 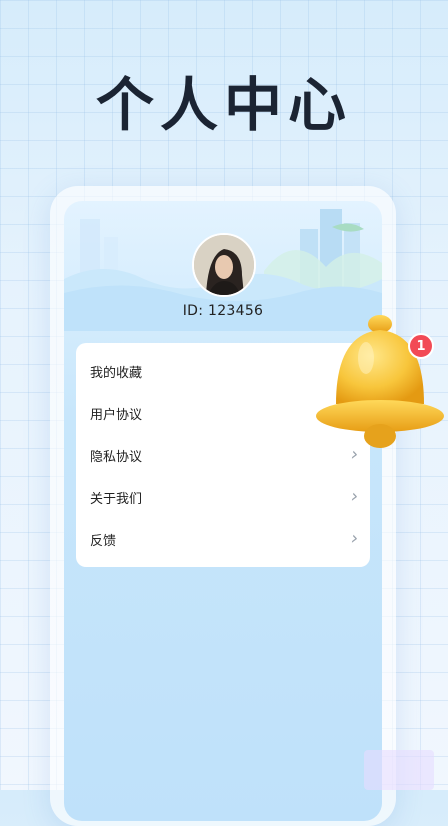 I want to click on page-title: 个人中心, so click(x=223, y=105).